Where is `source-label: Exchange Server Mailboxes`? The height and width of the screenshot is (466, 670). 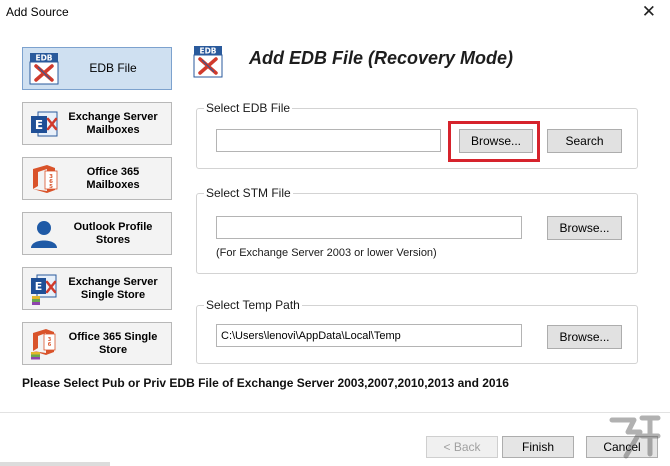
source-label: Exchange Server Mailboxes is located at coordinates (113, 123).